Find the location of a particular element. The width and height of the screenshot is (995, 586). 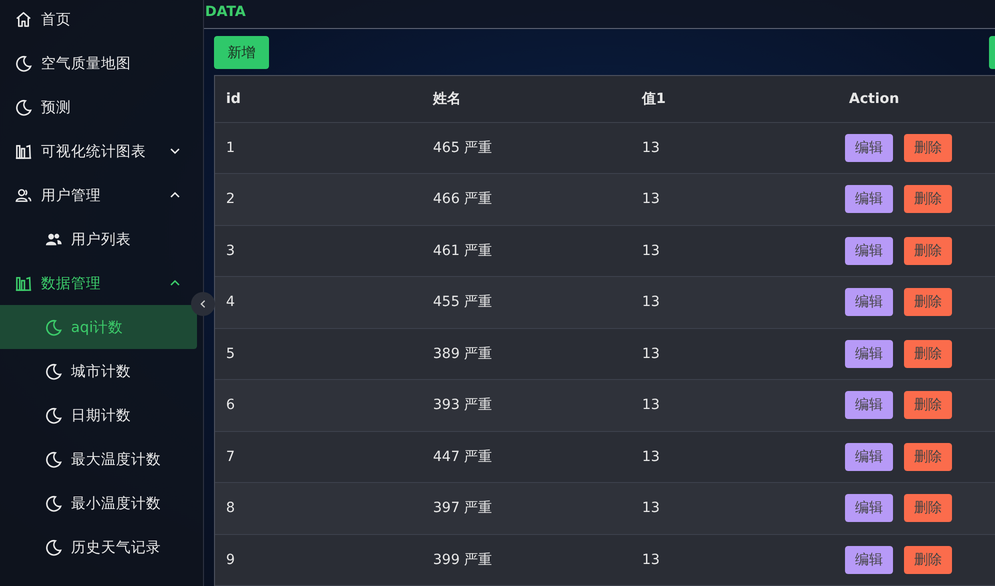

table-cell-text: 3 is located at coordinates (230, 250).